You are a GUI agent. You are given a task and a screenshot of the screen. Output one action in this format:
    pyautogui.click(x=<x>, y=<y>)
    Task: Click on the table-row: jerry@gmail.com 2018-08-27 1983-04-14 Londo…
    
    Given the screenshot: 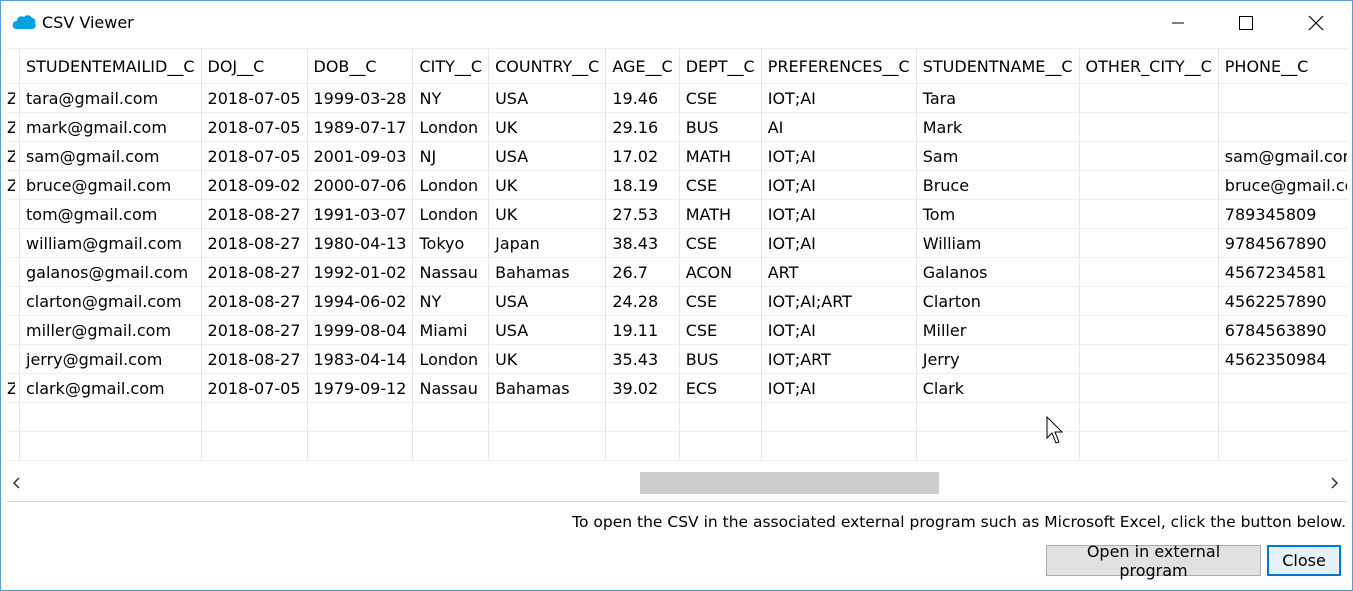 What is the action you would take?
    pyautogui.click(x=677, y=359)
    